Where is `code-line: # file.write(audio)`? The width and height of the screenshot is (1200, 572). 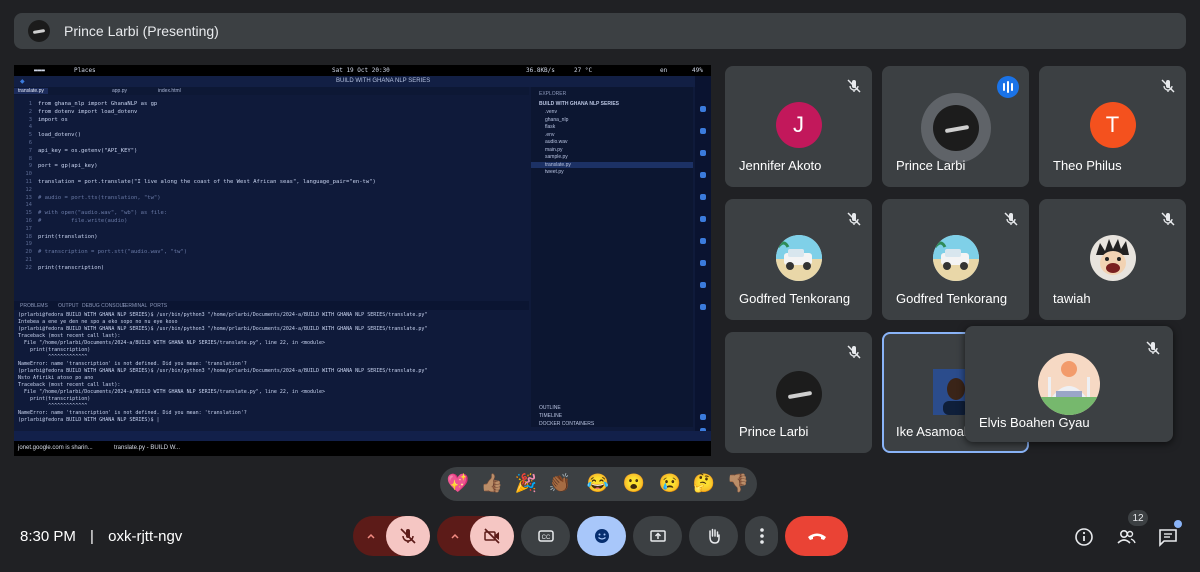
code-line: # file.write(audio) is located at coordinates (83, 220).